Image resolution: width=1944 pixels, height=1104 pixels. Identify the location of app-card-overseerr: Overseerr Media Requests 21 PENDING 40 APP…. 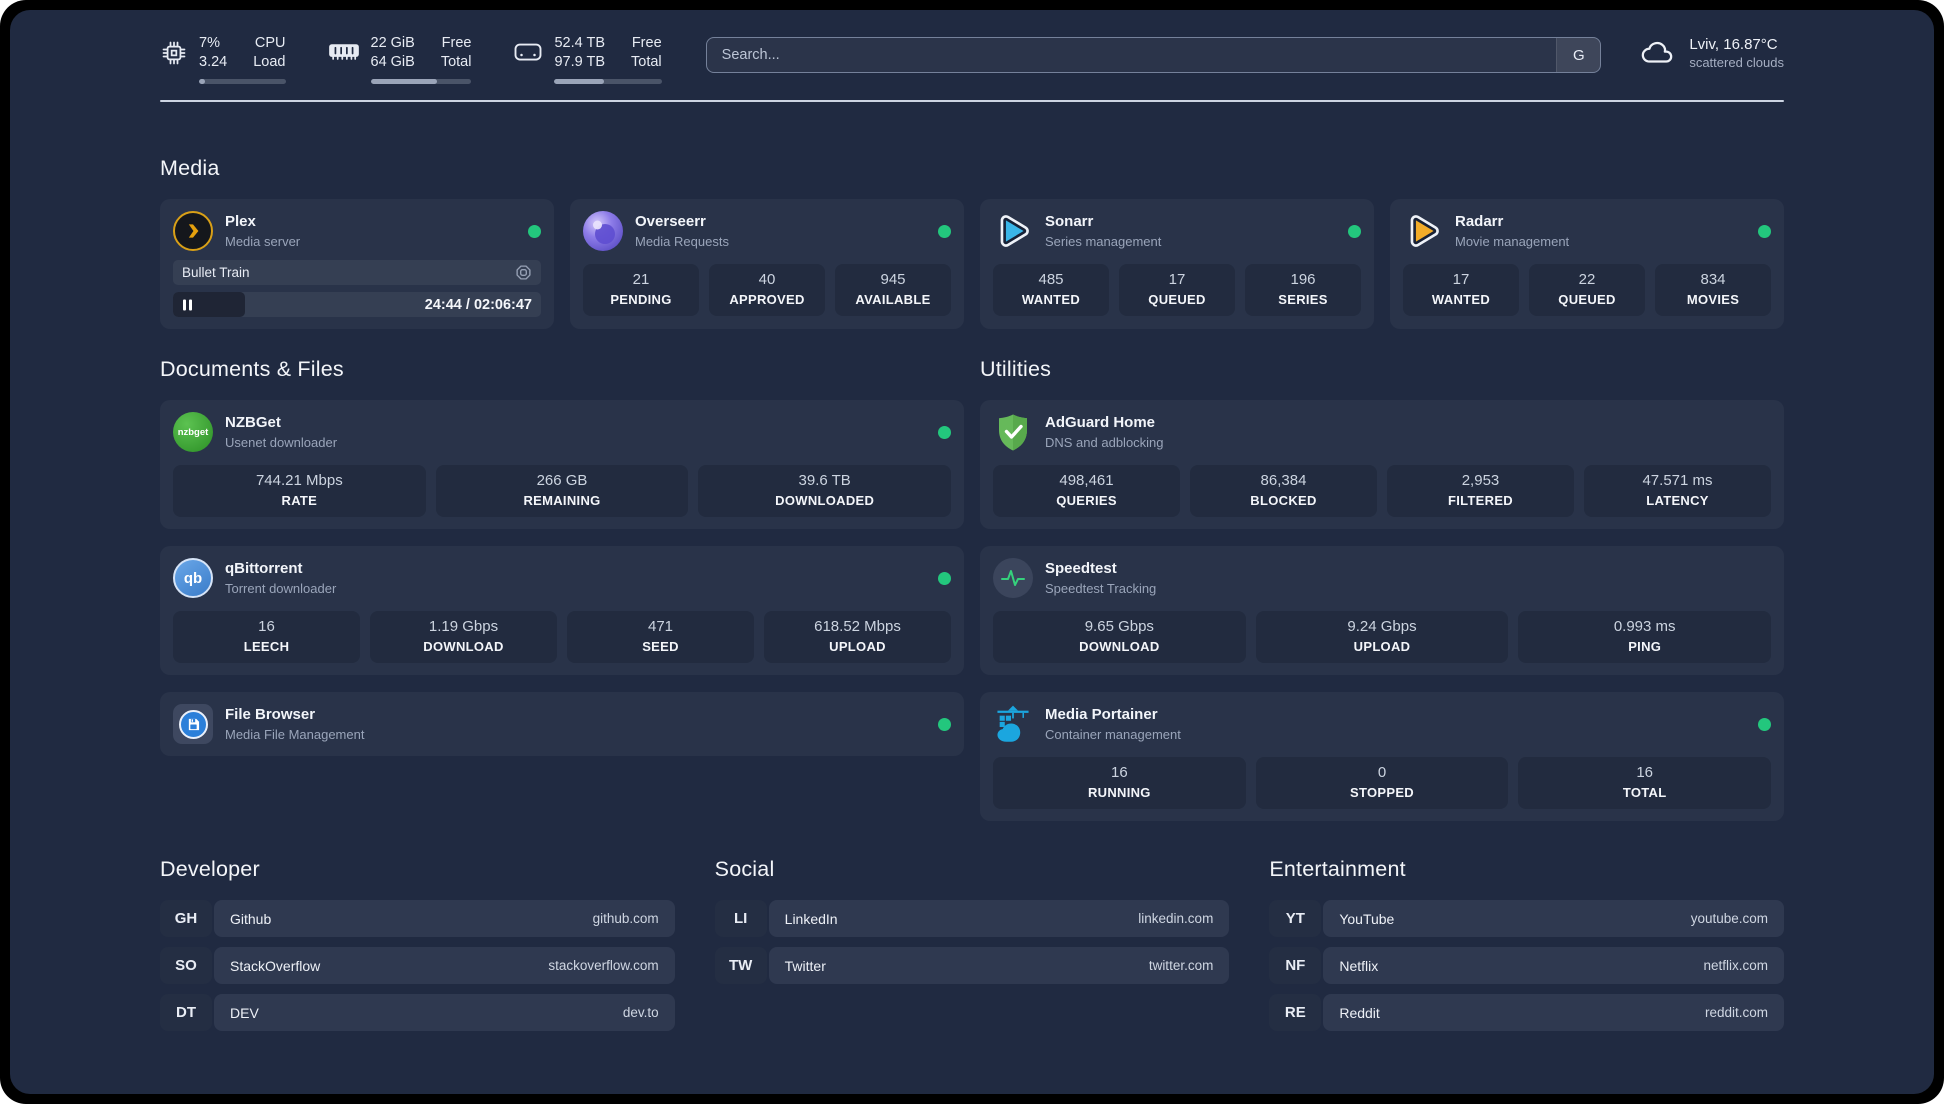
(767, 264).